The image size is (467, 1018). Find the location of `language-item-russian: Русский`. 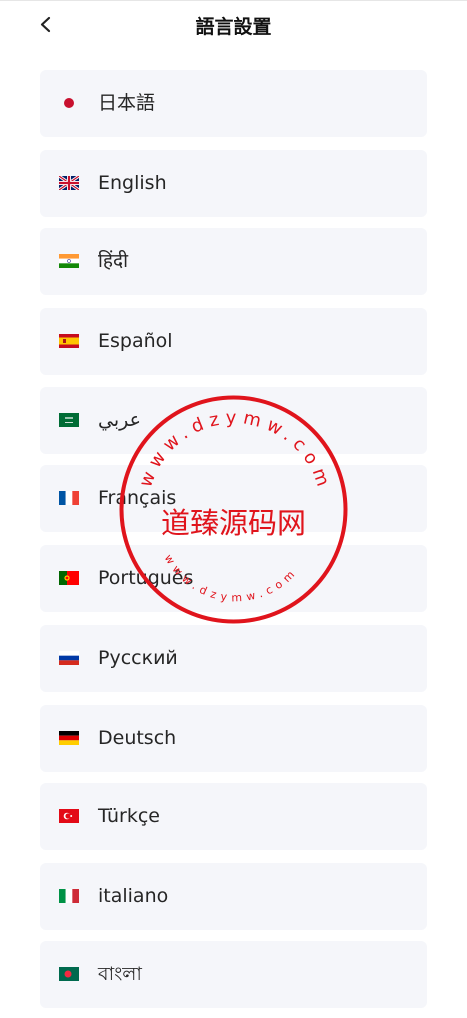

language-item-russian: Русский is located at coordinates (233, 658).